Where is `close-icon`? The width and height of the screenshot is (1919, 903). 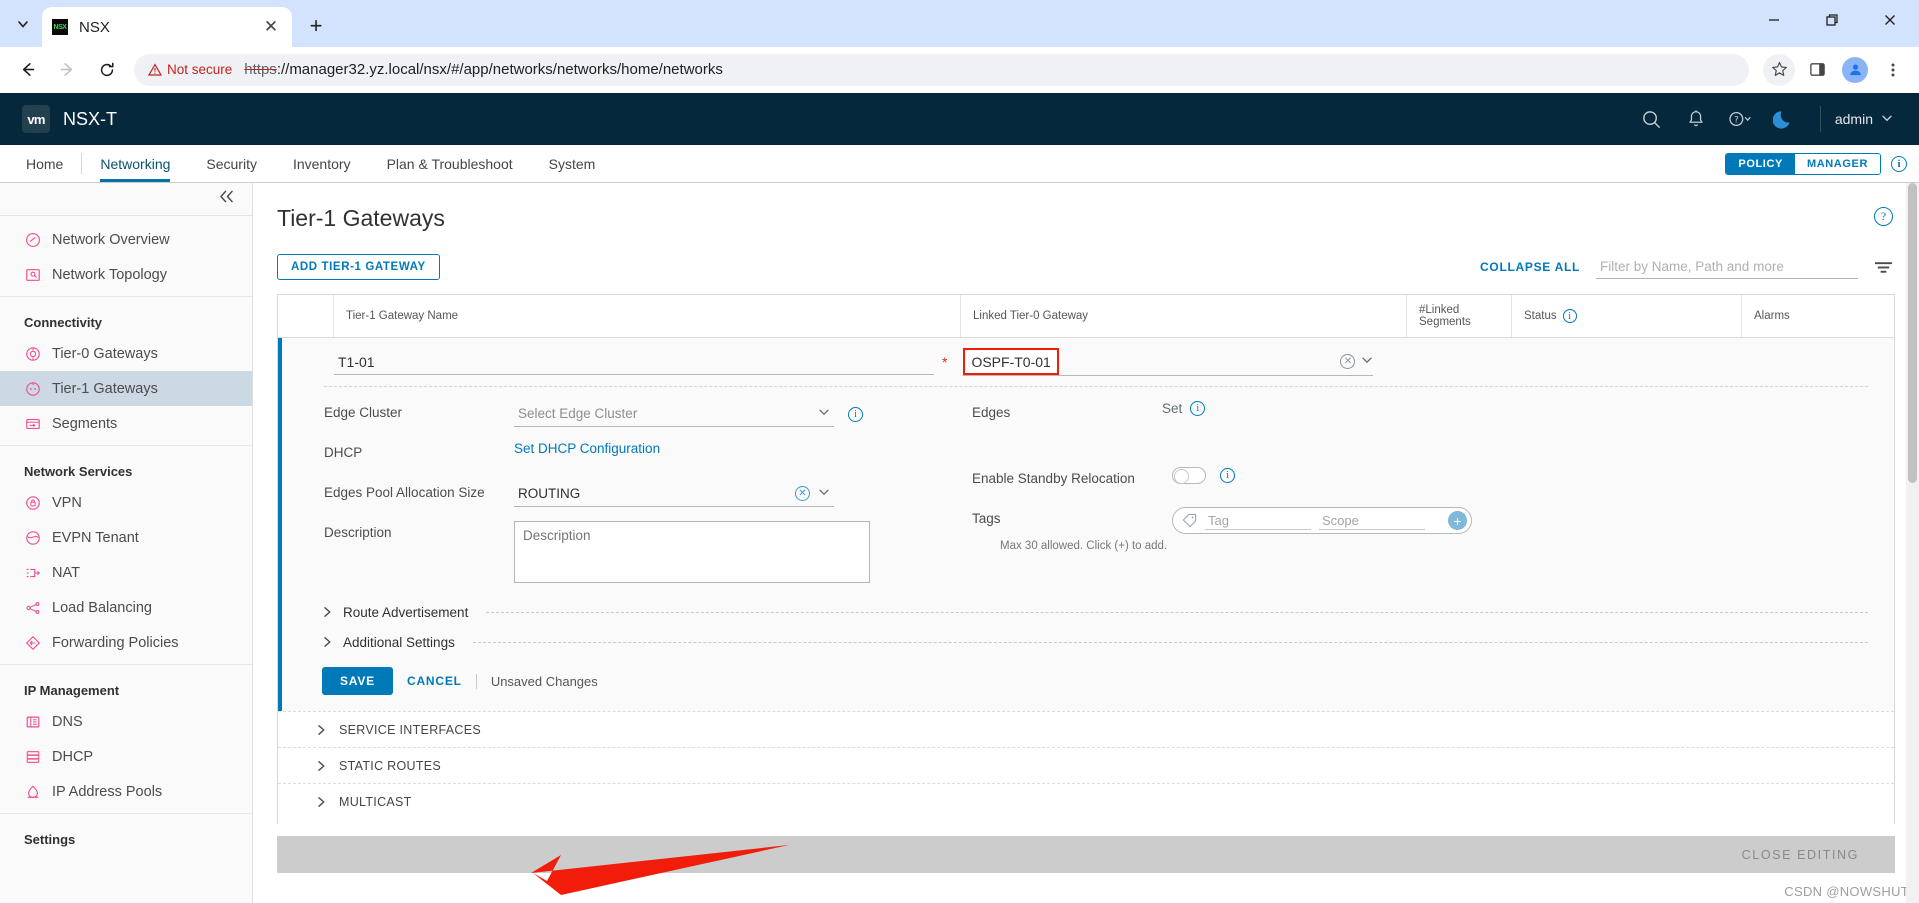
close-icon is located at coordinates (1890, 20).